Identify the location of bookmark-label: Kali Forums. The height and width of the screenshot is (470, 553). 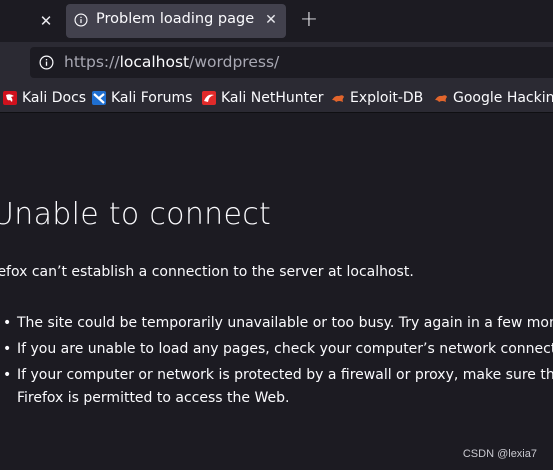
(152, 98).